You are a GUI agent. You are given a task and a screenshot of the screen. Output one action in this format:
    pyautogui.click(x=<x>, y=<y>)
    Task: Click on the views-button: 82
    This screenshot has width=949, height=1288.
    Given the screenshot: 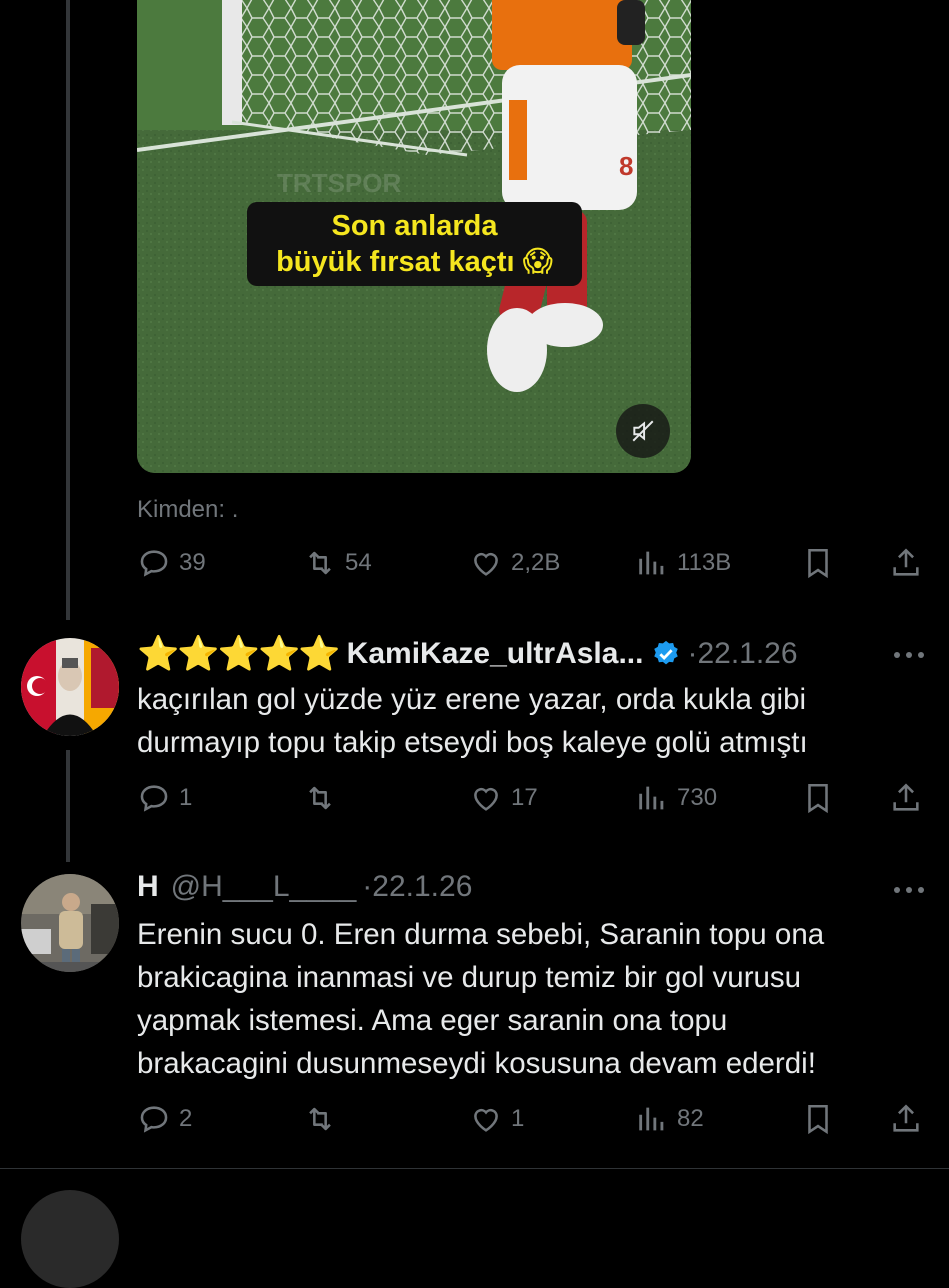 What is the action you would take?
    pyautogui.click(x=669, y=1119)
    